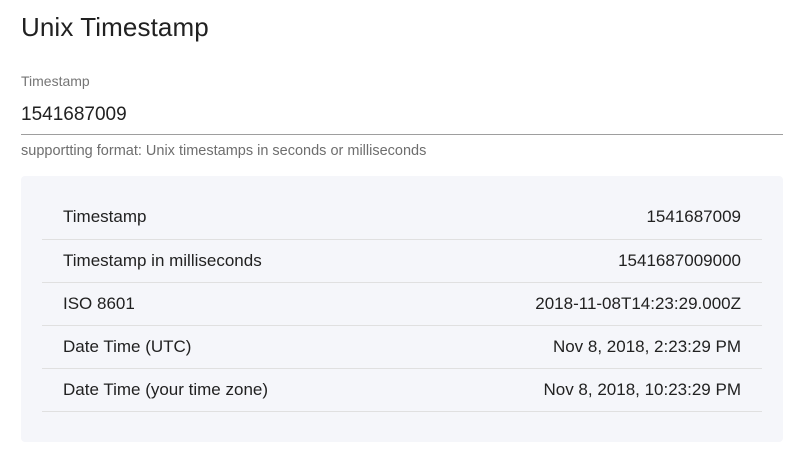  I want to click on result-row-milliseconds: Timestamp in milliseconds 1541687009000, so click(402, 261).